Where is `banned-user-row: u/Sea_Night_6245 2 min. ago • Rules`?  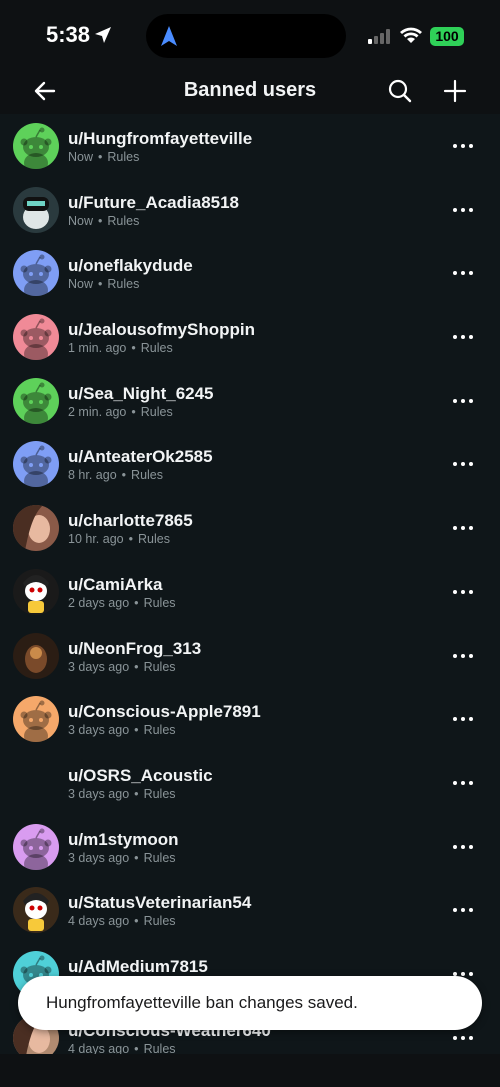 banned-user-row: u/Sea_Night_6245 2 min. ago • Rules is located at coordinates (250, 401).